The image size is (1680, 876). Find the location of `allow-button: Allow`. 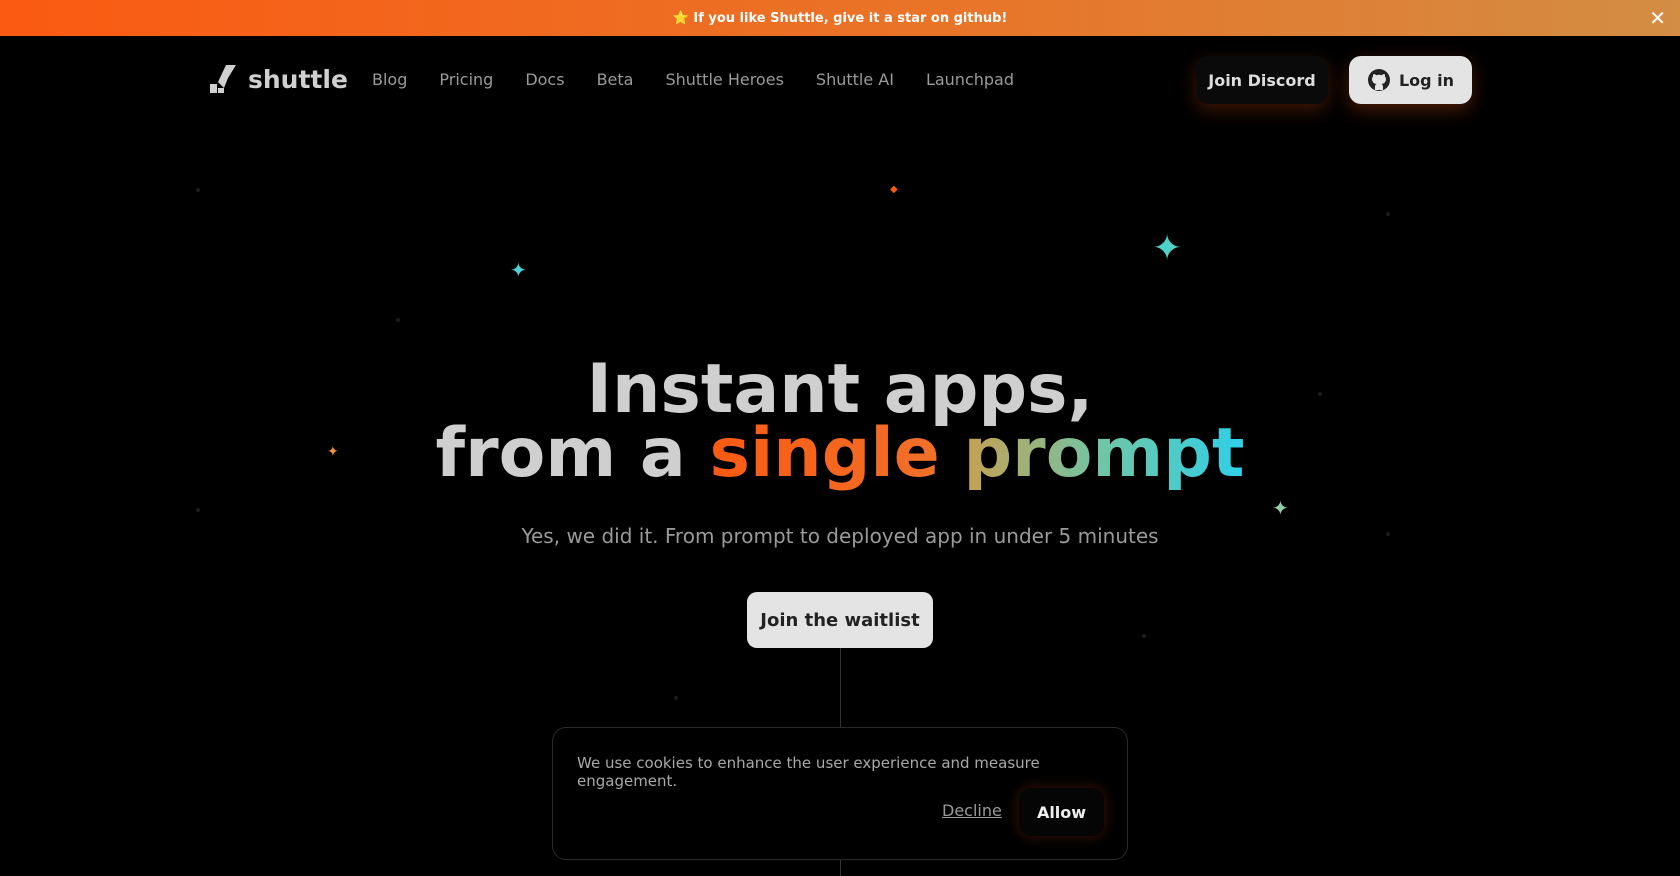

allow-button: Allow is located at coordinates (1061, 812).